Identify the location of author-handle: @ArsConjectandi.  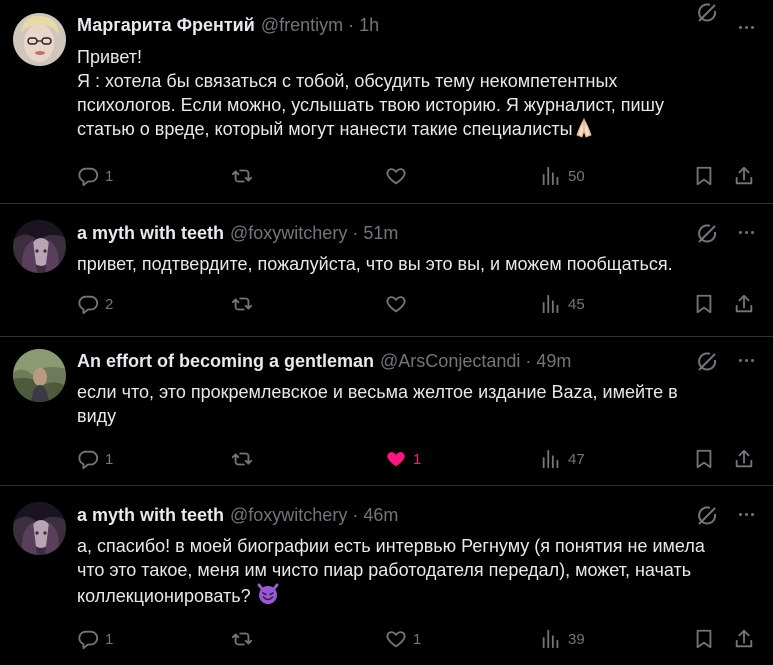
(450, 361).